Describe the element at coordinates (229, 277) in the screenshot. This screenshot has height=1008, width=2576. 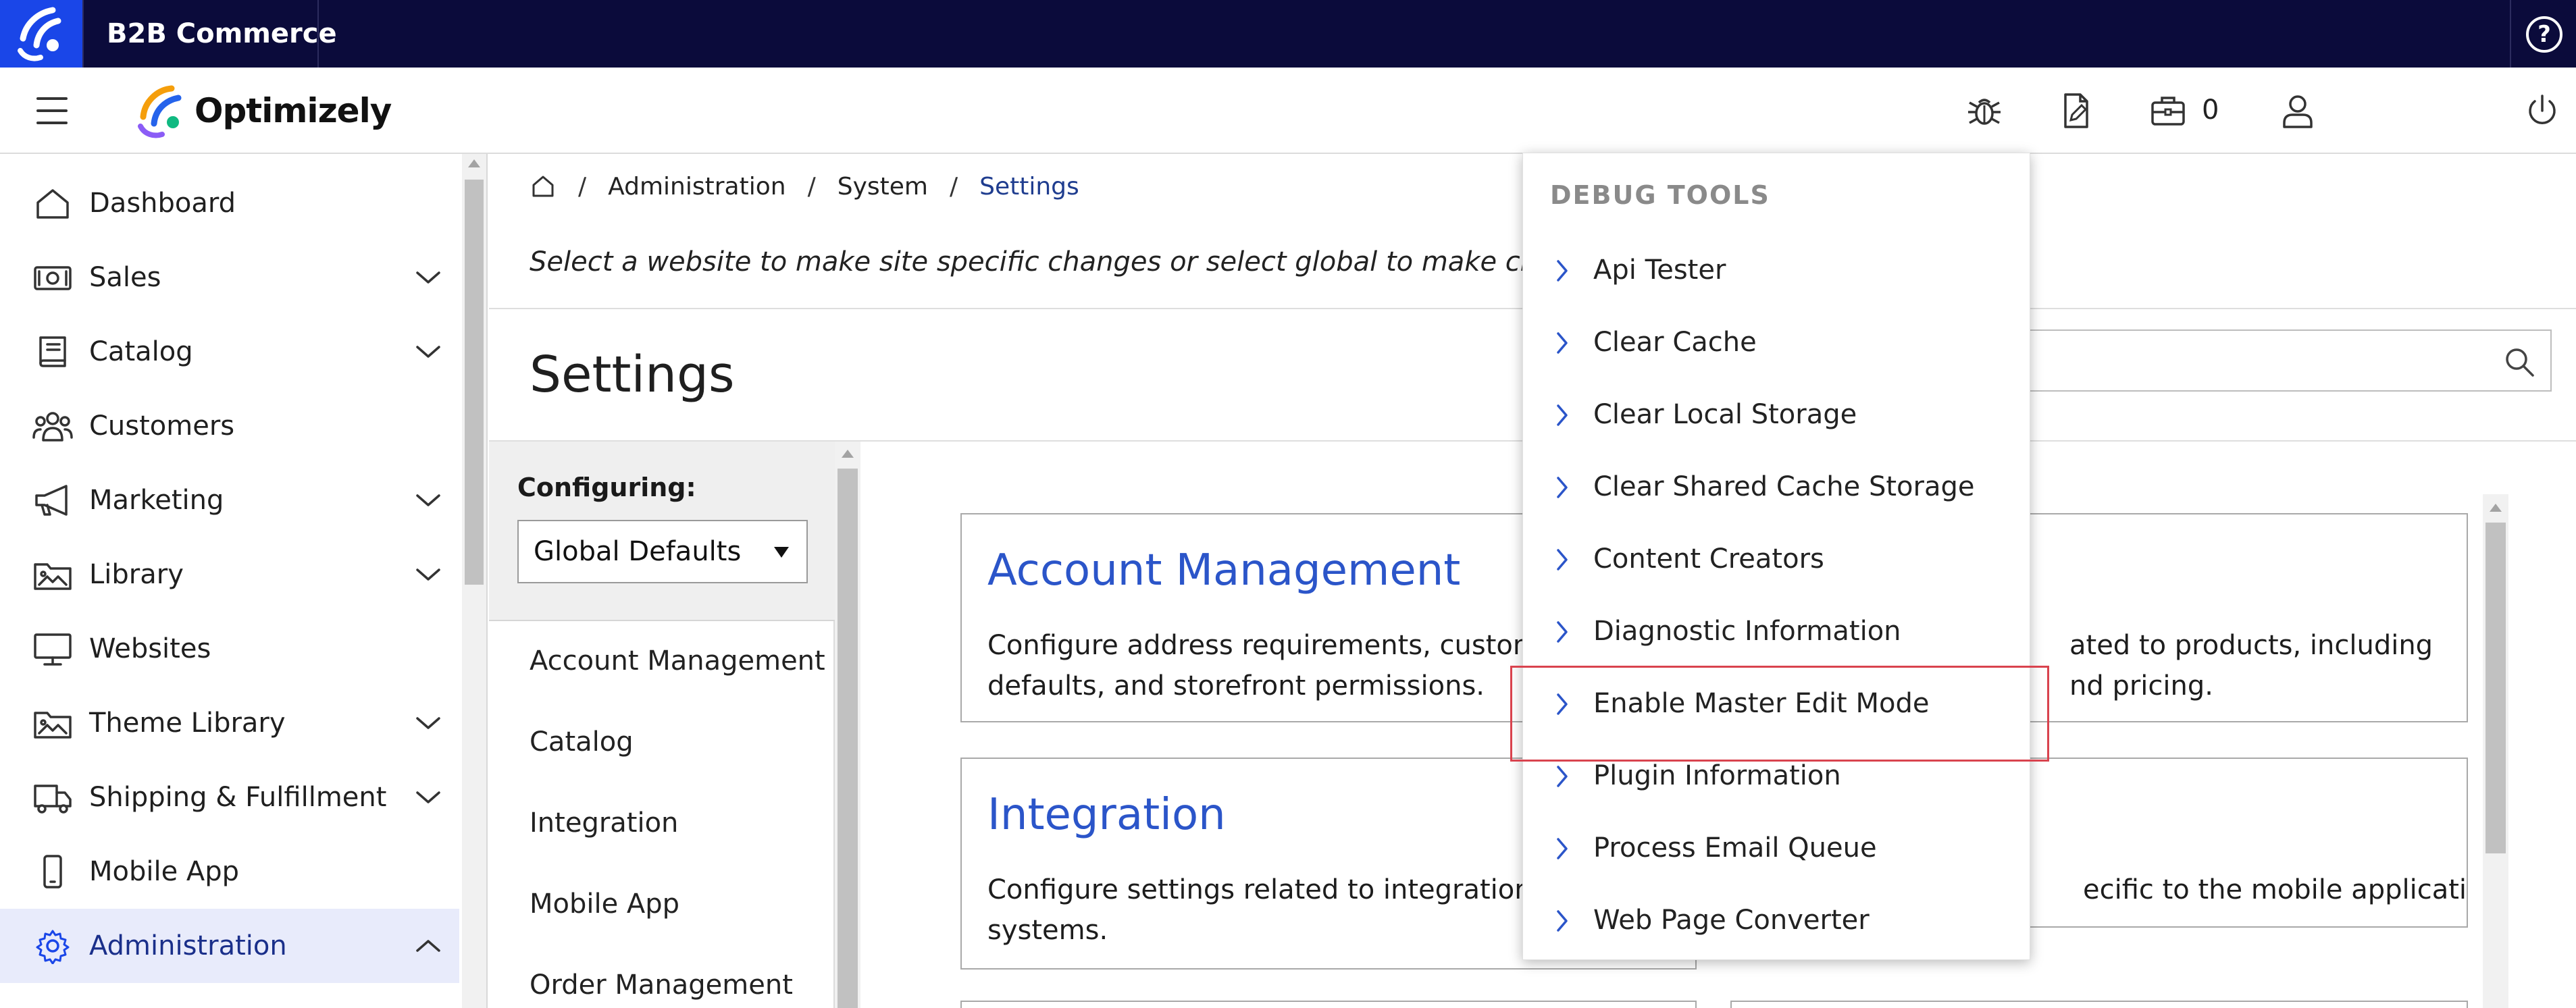
I see `sidebar-item-sales: Sales` at that location.